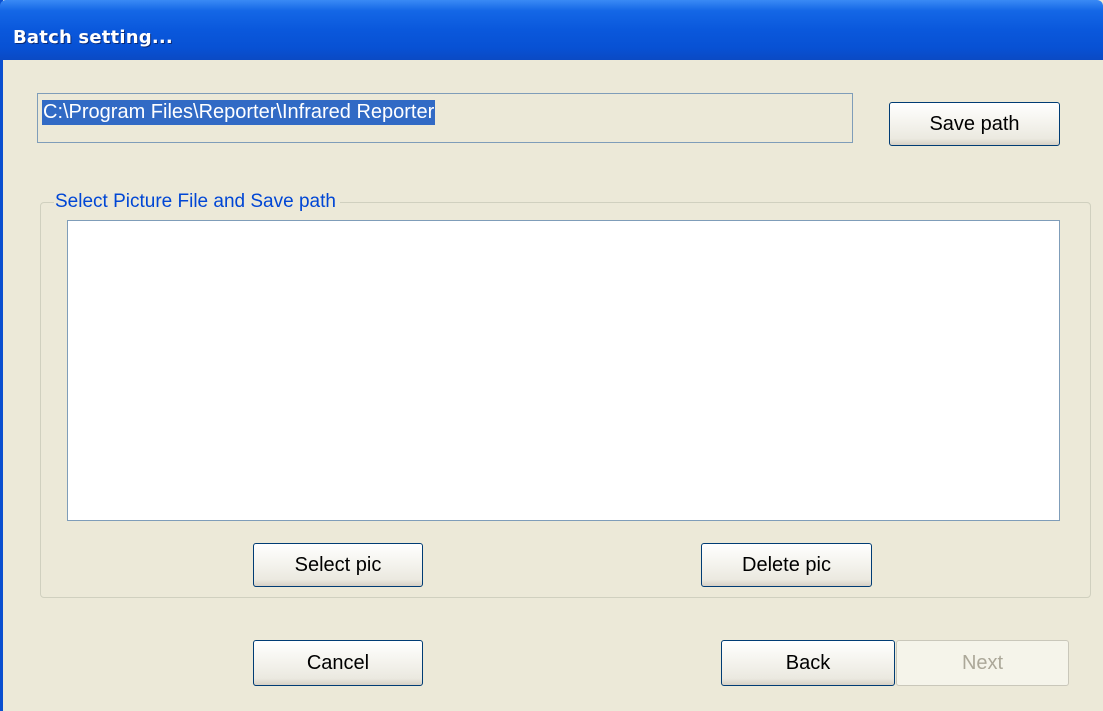 The image size is (1103, 711). What do you see at coordinates (786, 565) in the screenshot?
I see `delete-pic-button: Delete pic` at bounding box center [786, 565].